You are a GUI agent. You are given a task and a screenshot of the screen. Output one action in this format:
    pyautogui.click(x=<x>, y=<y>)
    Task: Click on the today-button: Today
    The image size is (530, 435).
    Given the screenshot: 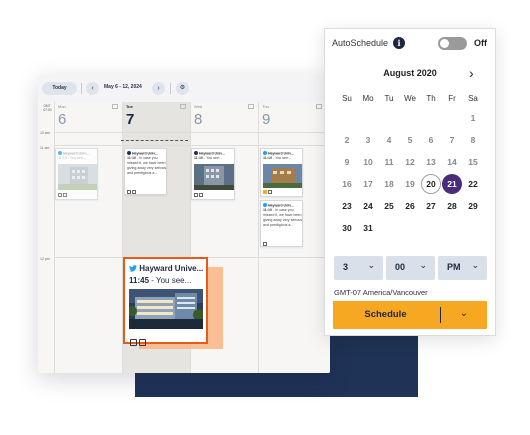 What is the action you would take?
    pyautogui.click(x=59, y=88)
    